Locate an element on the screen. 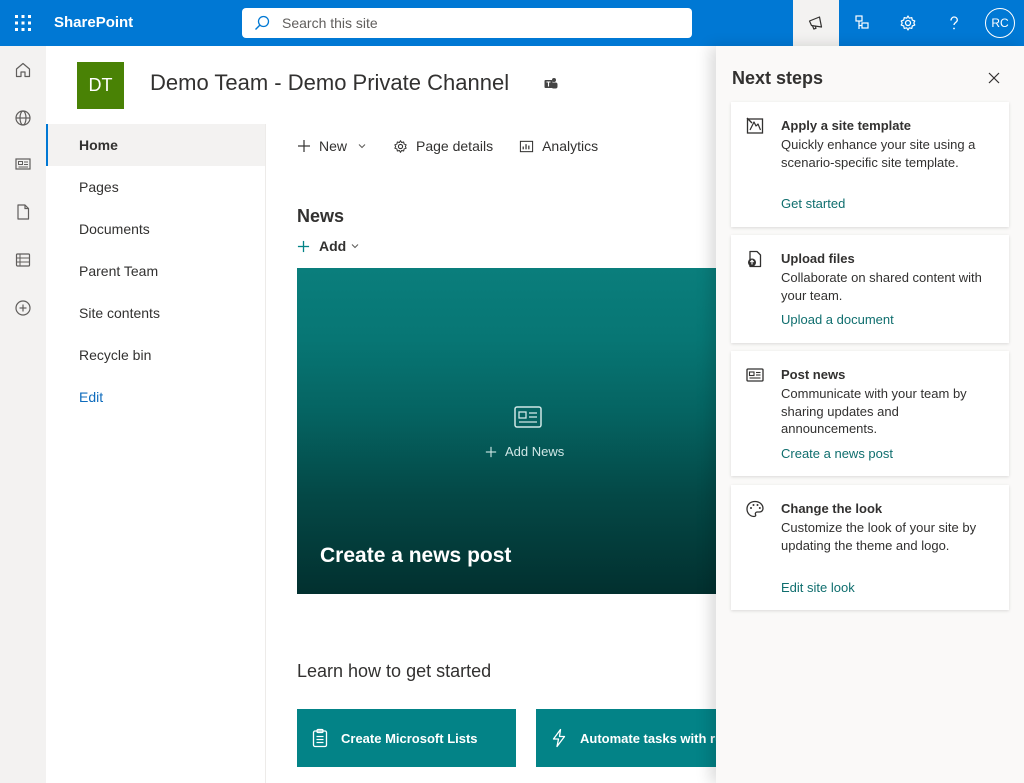 The width and height of the screenshot is (1024, 783). news-add-label: Add is located at coordinates (333, 246).